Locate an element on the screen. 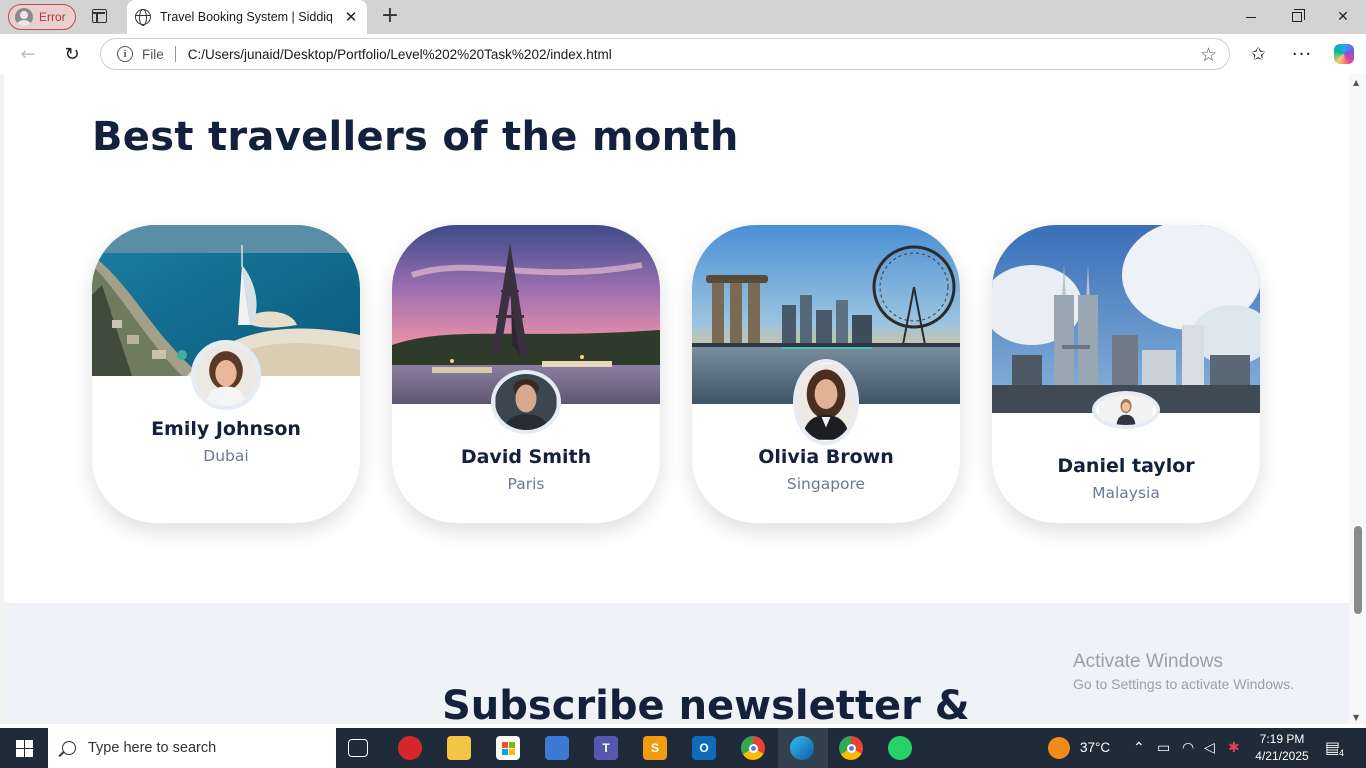  clock-date: 4/21/2025 is located at coordinates (1282, 756).